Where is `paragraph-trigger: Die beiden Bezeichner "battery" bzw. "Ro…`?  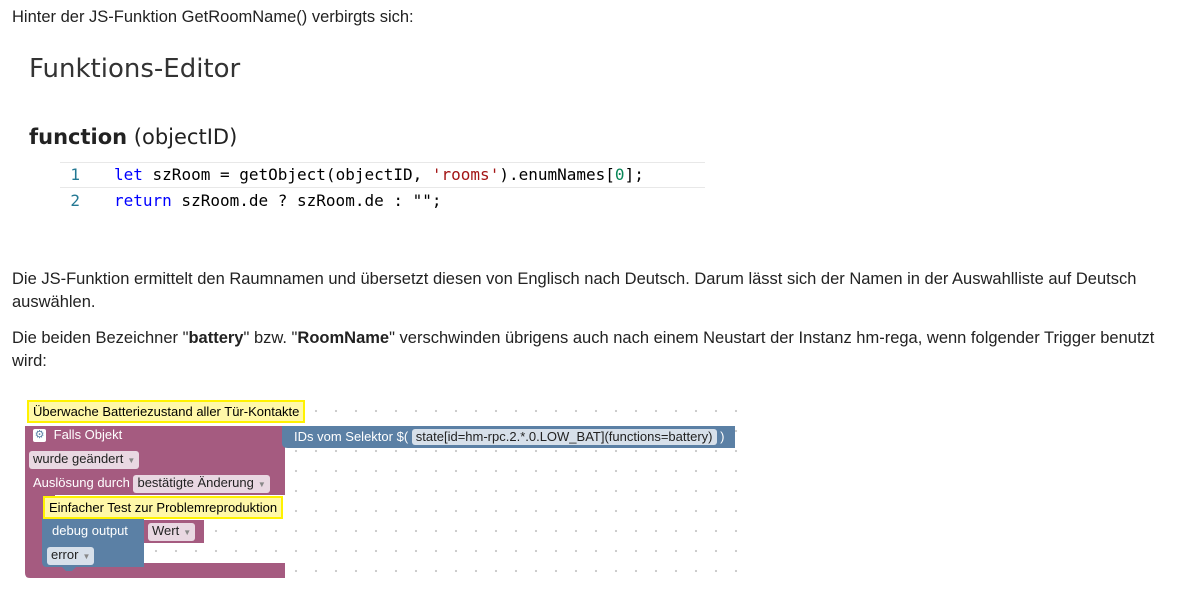
paragraph-trigger: Die beiden Bezeichner "battery" bzw. "Ro… is located at coordinates (592, 350).